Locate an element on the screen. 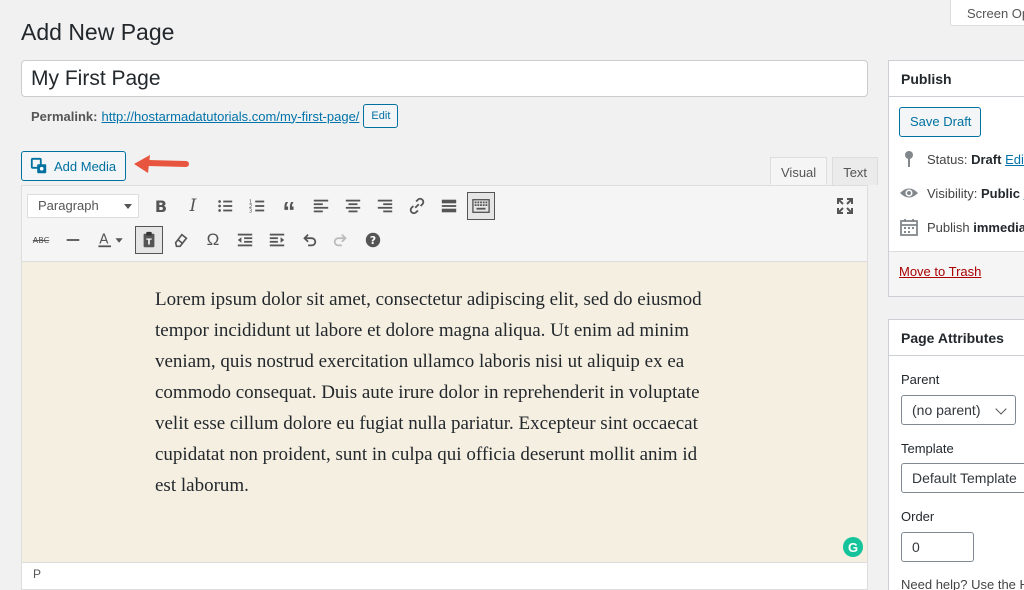 The height and width of the screenshot is (590, 1024). read-more-button is located at coordinates (449, 206).